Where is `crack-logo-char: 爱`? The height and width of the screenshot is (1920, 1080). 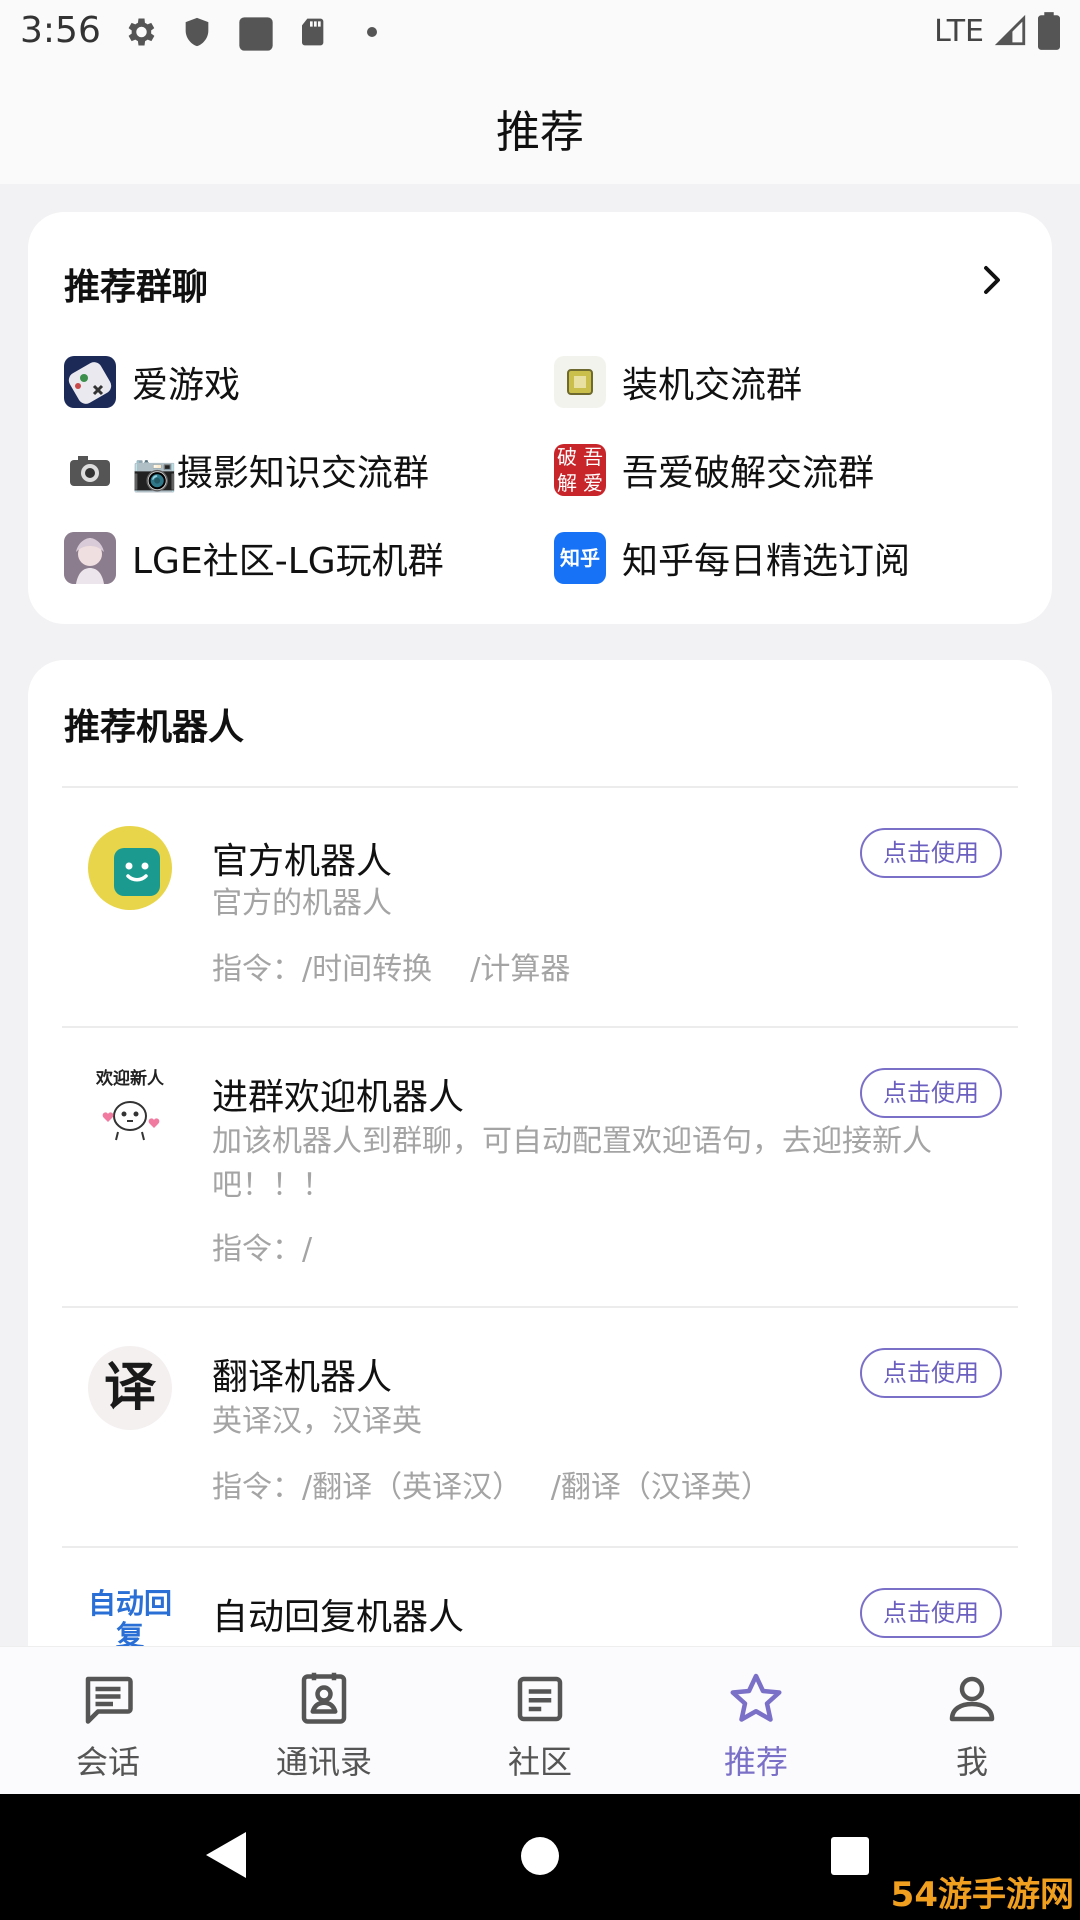 crack-logo-char: 爱 is located at coordinates (593, 483).